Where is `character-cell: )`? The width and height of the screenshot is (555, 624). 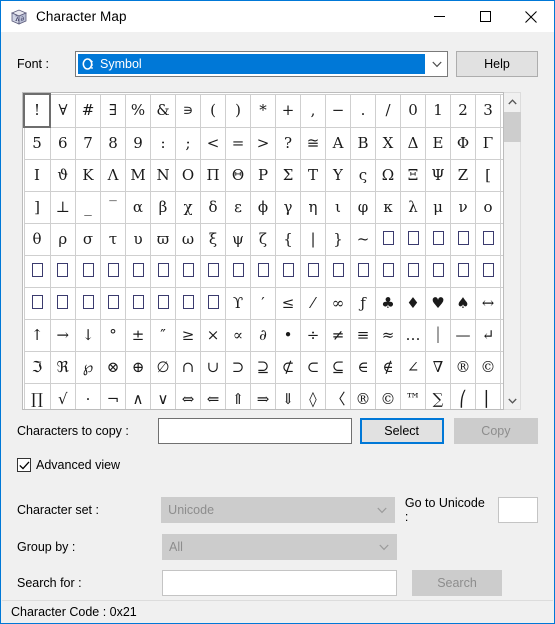
character-cell: ) is located at coordinates (238, 110).